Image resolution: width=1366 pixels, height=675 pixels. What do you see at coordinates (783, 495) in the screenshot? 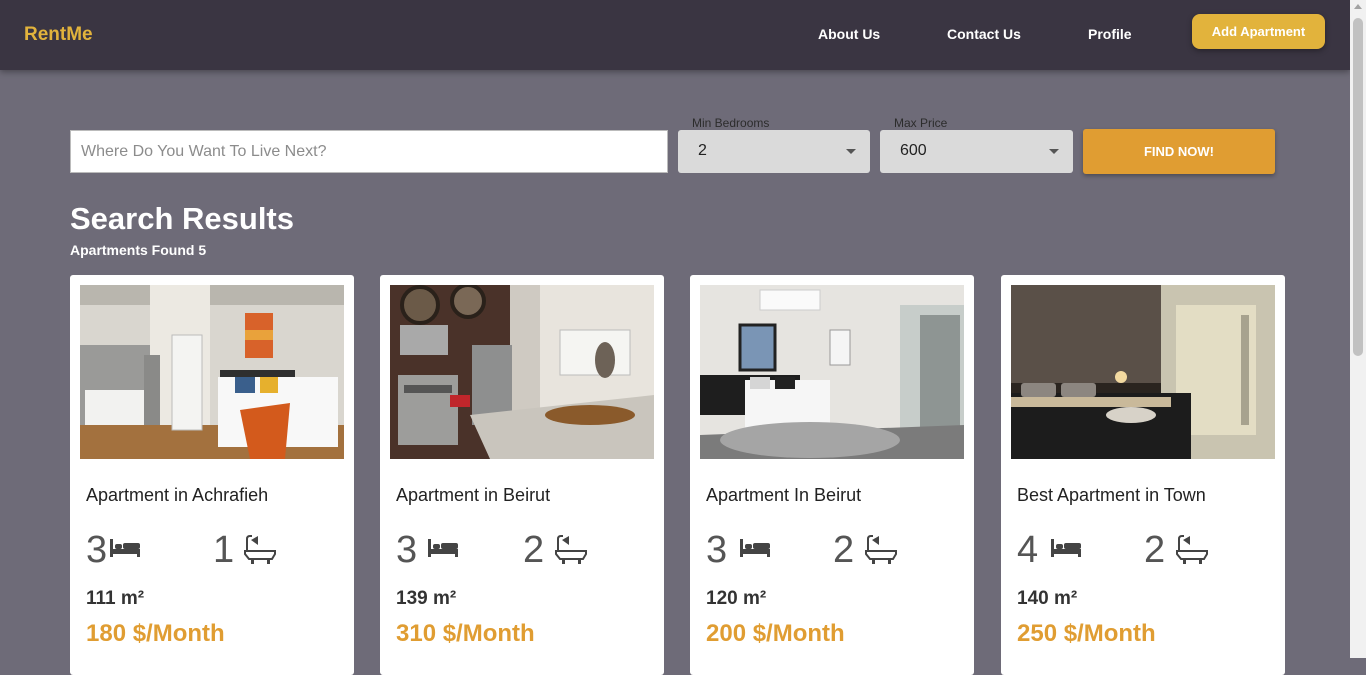
I see `apartment-title: Apartment In Beirut` at bounding box center [783, 495].